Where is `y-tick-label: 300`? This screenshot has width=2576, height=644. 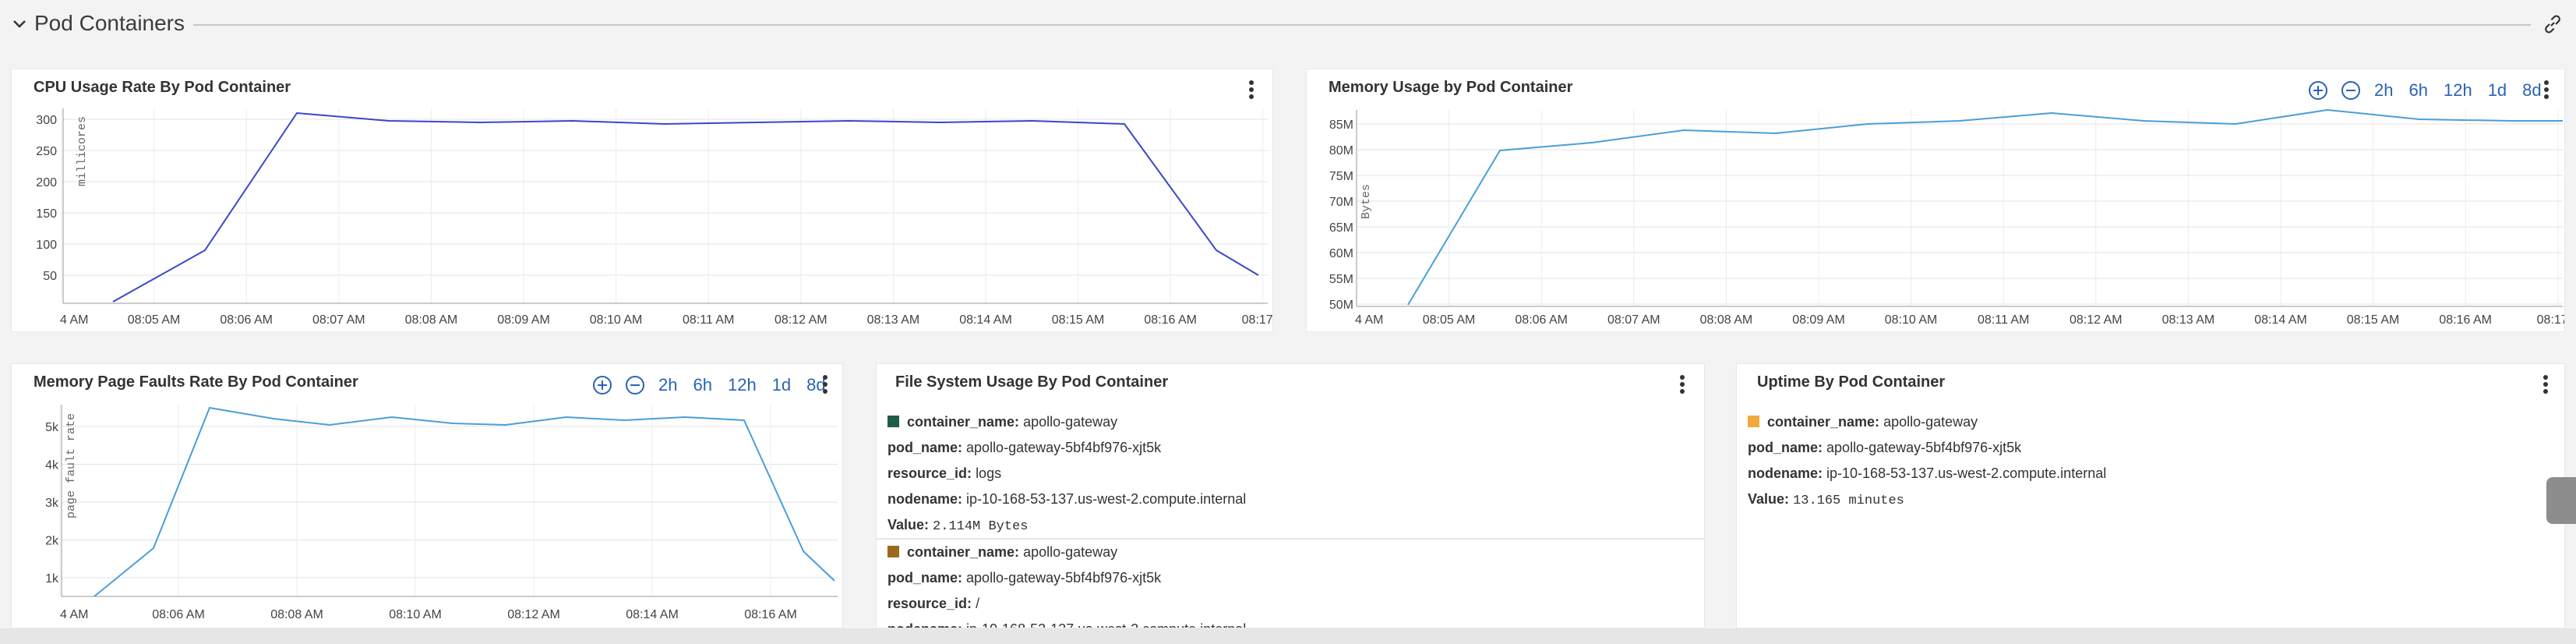
y-tick-label: 300 is located at coordinates (46, 120).